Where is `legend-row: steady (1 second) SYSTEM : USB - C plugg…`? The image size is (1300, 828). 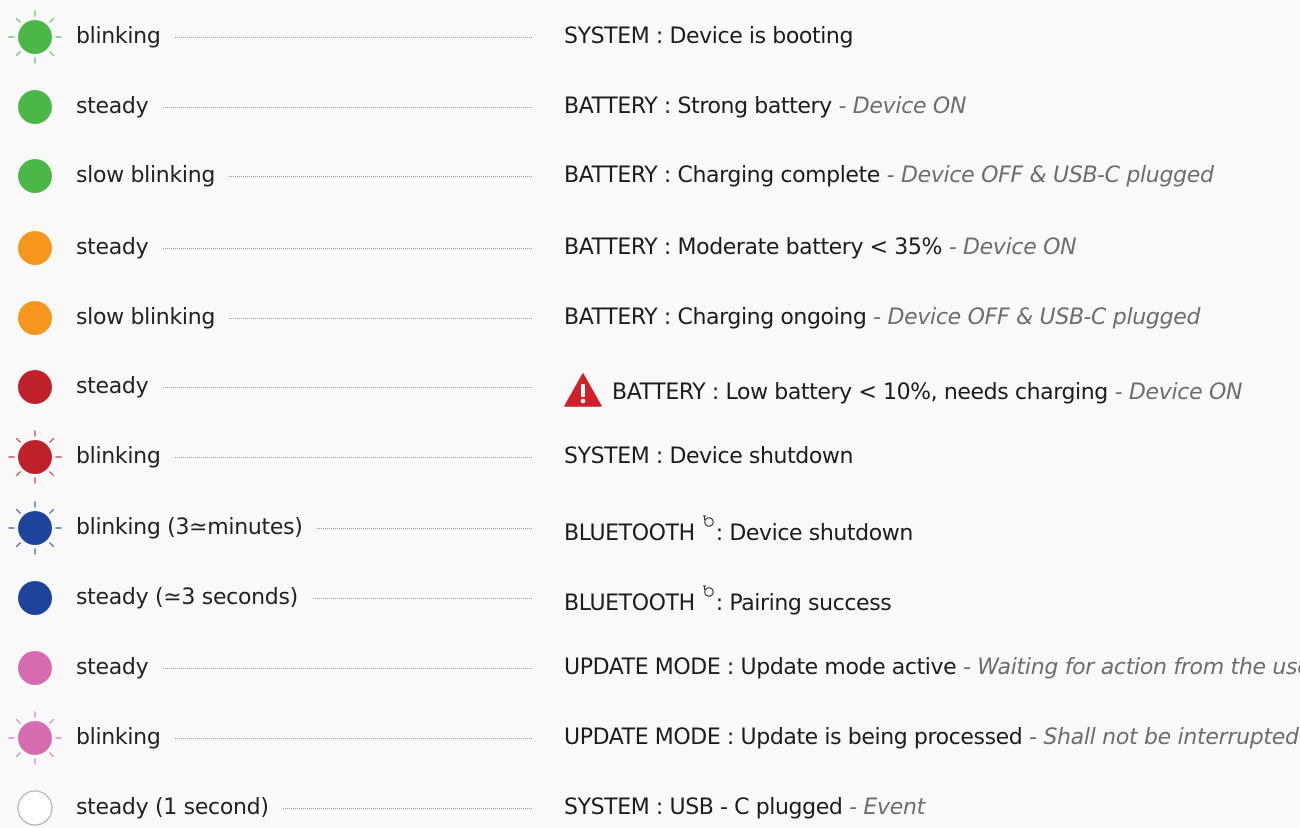 legend-row: steady (1 second) SYSTEM : USB - C plugg… is located at coordinates (650, 808).